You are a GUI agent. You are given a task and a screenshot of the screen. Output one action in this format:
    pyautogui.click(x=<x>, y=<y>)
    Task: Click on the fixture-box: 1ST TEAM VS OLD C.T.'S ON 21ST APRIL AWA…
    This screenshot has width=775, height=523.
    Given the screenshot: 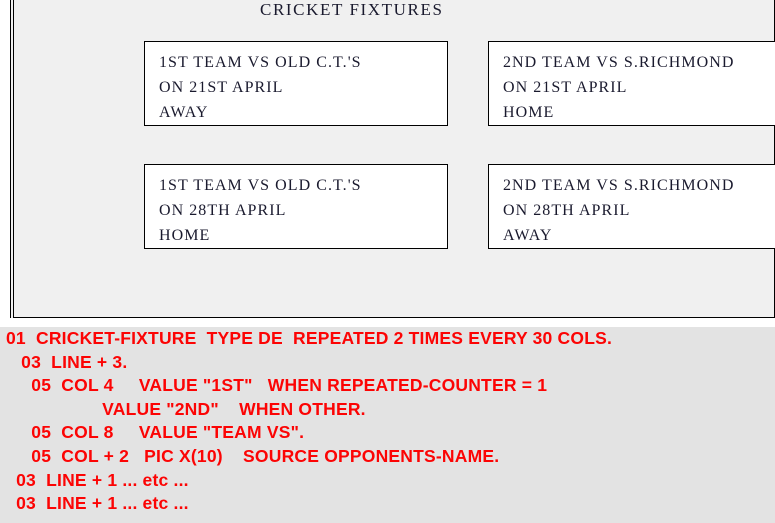 What is the action you would take?
    pyautogui.click(x=296, y=83)
    